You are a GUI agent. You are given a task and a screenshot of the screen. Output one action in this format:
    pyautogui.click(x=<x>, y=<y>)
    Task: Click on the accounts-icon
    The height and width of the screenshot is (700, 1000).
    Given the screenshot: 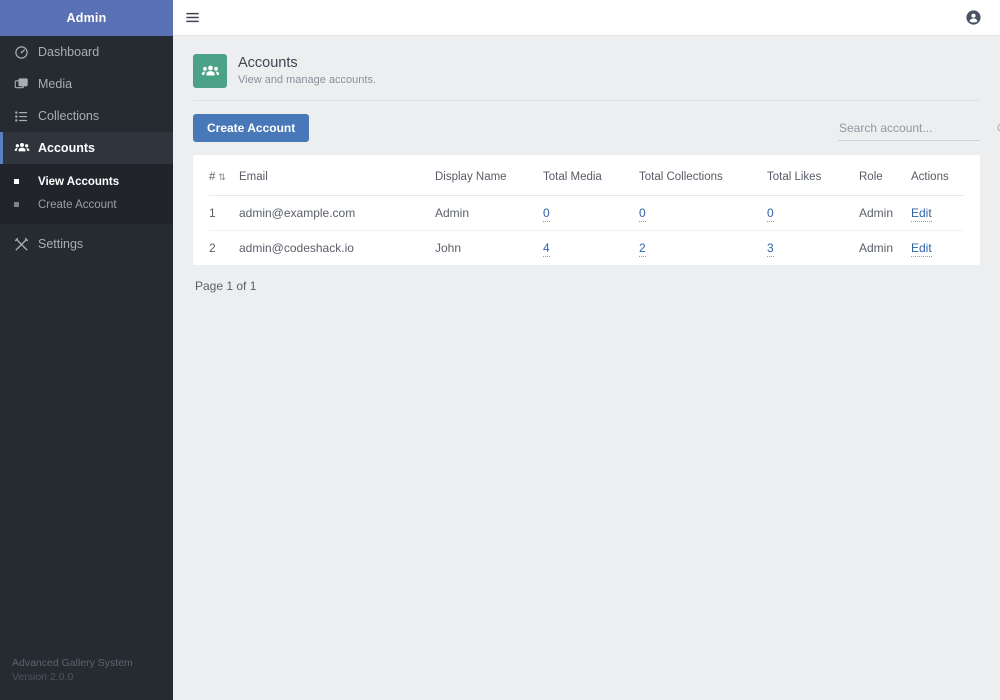 What is the action you would take?
    pyautogui.click(x=26, y=148)
    